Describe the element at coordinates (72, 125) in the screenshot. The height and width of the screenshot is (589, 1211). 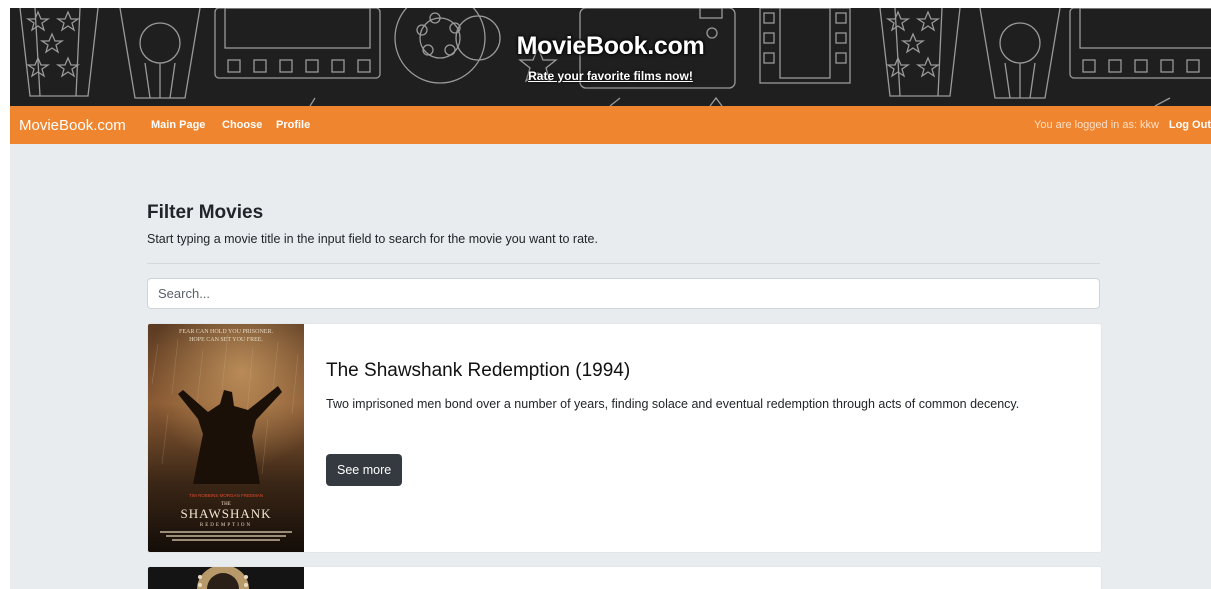
I see `navbar-brand-link: MovieBook.com` at that location.